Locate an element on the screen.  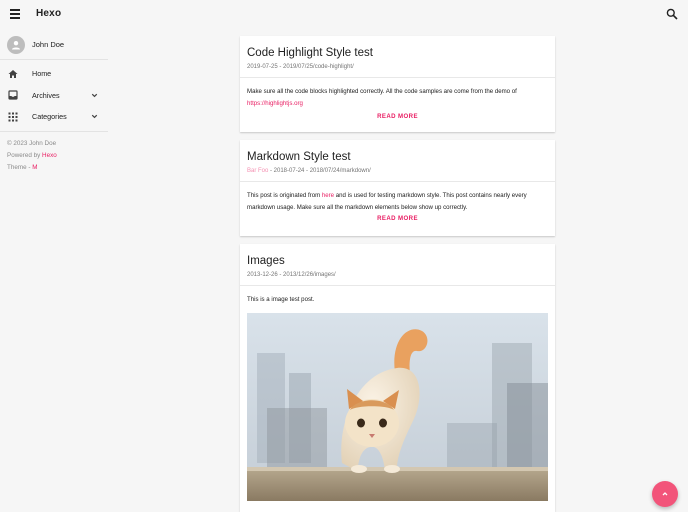
post-excerpt: This is a image test post. is located at coordinates (397, 296).